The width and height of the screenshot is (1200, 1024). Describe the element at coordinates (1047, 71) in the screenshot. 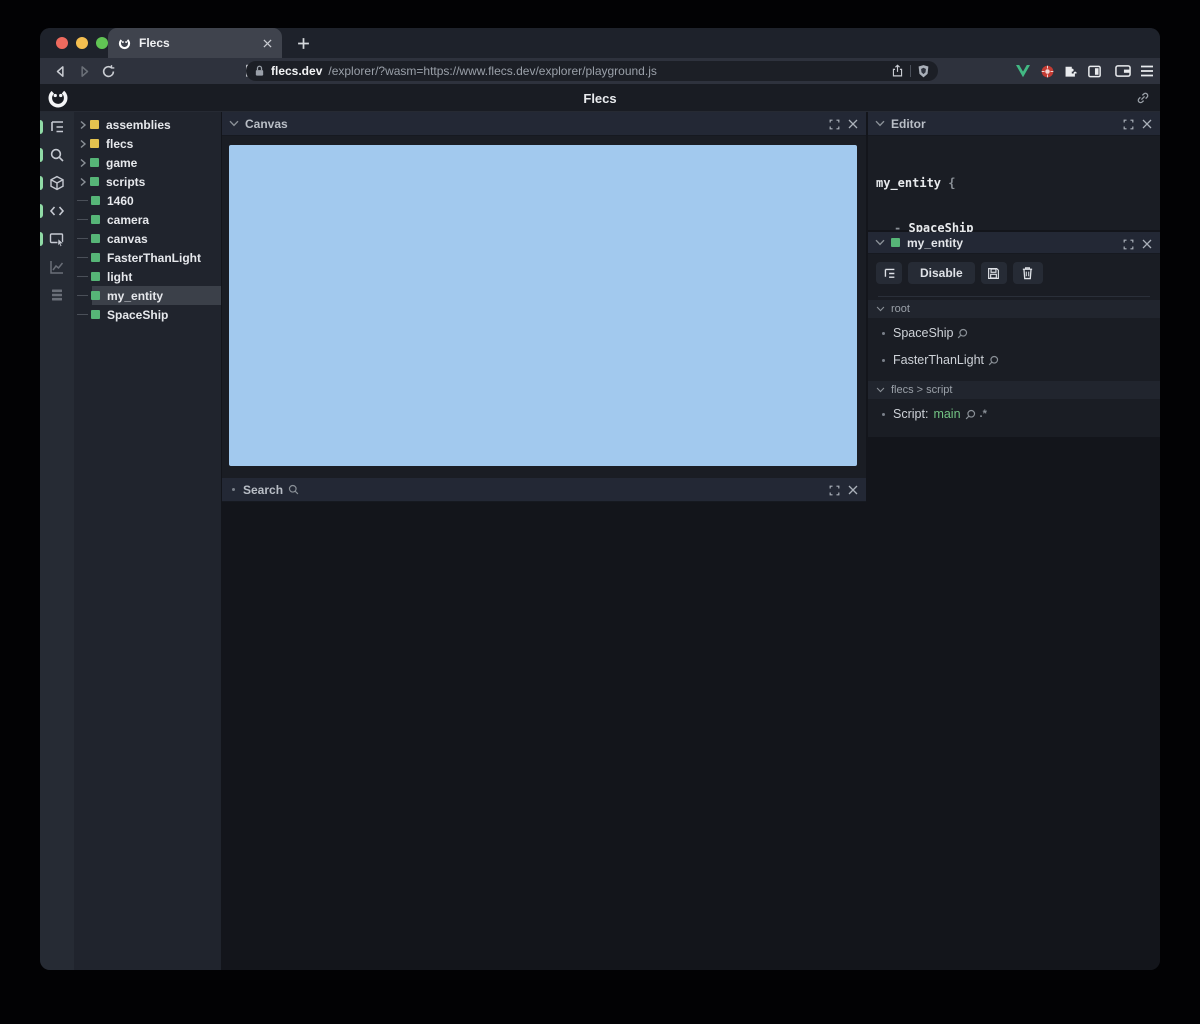

I see `recorder-extension-icon` at that location.